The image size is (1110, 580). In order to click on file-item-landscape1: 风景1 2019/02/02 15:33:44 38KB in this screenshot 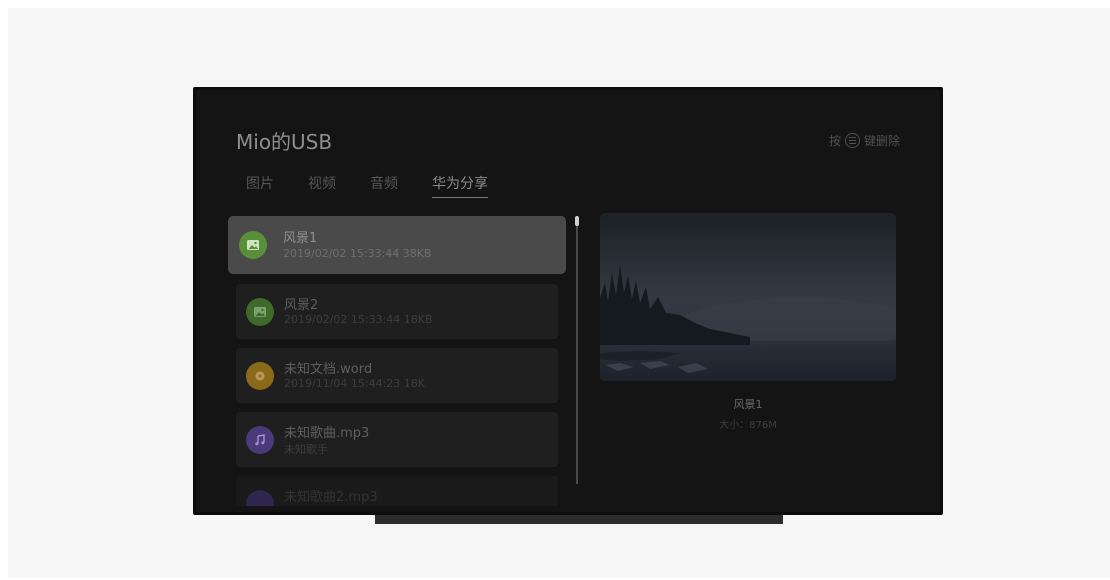, I will do `click(397, 245)`.